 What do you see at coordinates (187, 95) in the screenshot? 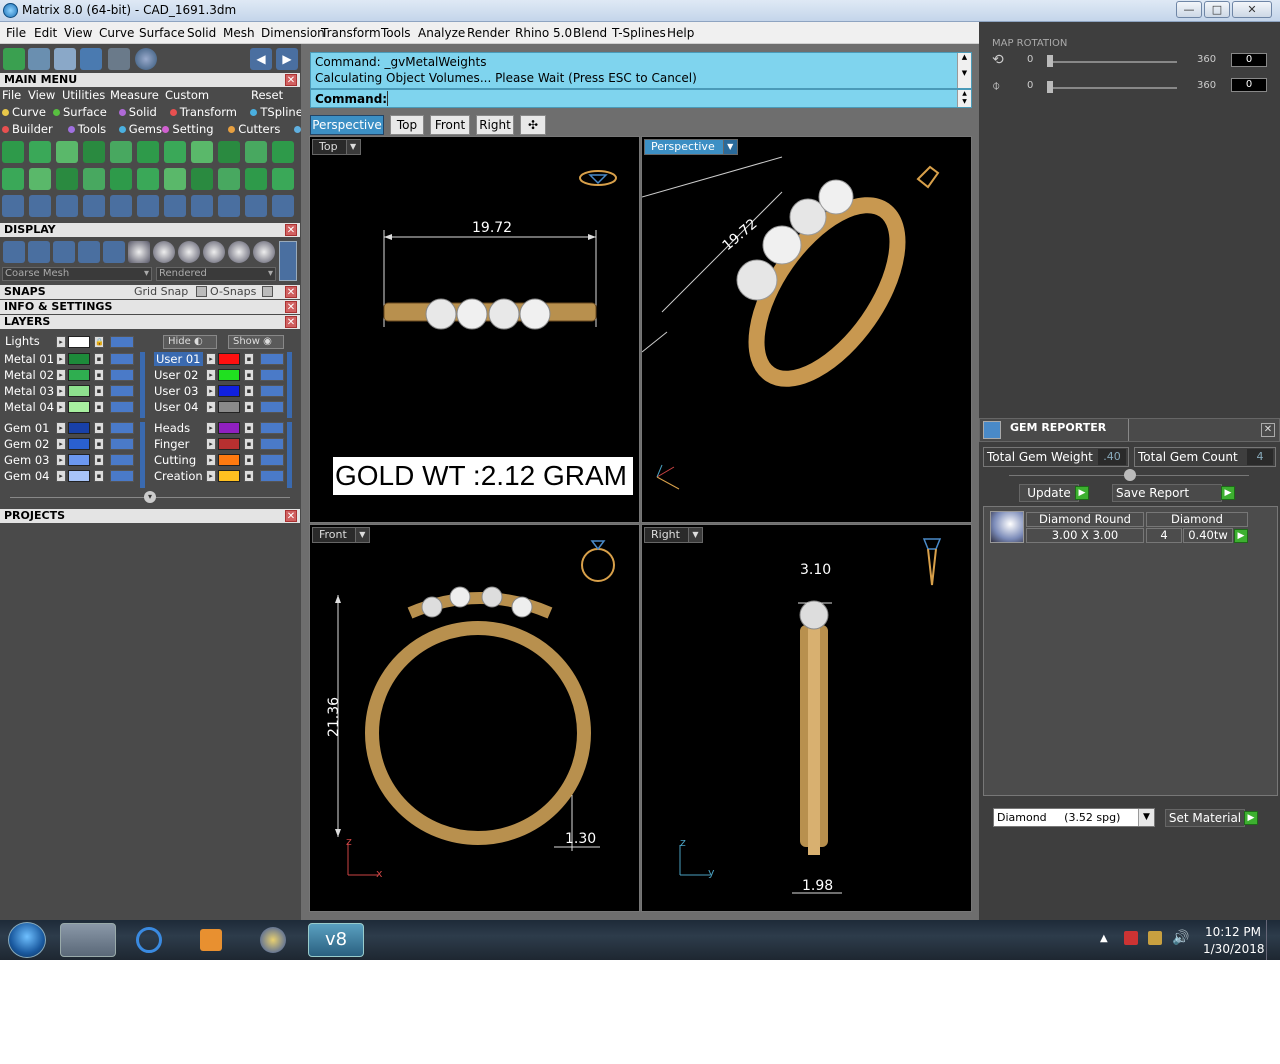
I see `submenu-custom: Custom` at bounding box center [187, 95].